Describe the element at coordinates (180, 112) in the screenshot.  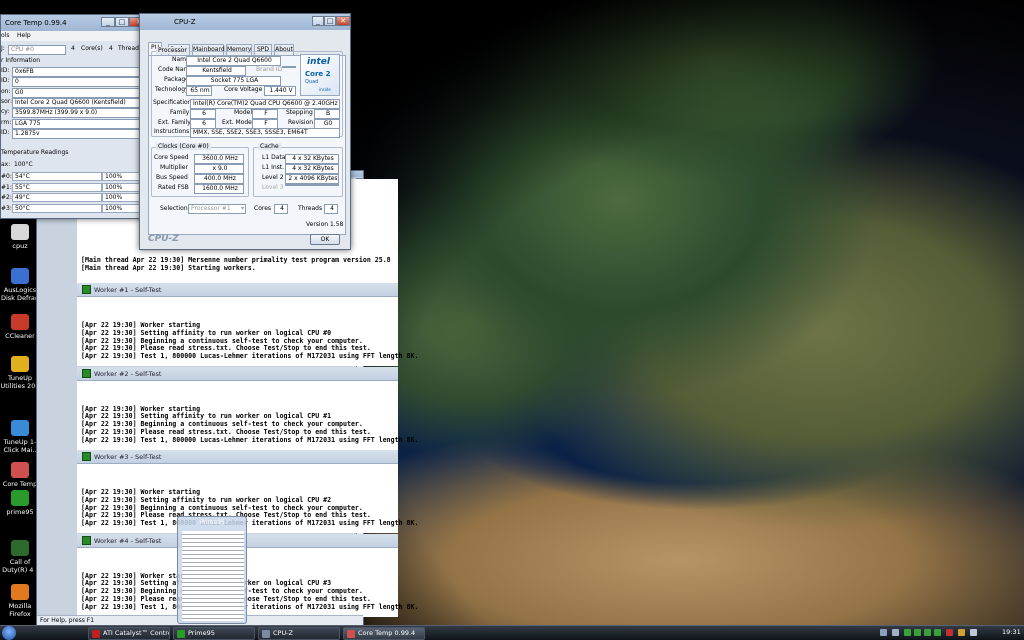
I see `family-label: Family` at that location.